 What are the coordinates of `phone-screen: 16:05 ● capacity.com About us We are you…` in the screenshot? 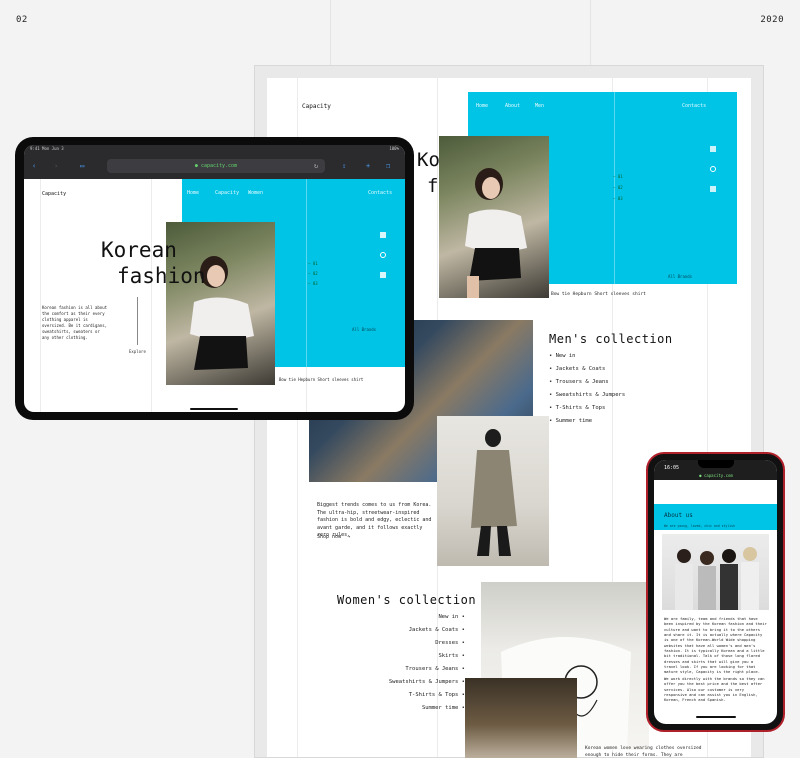 It's located at (715, 592).